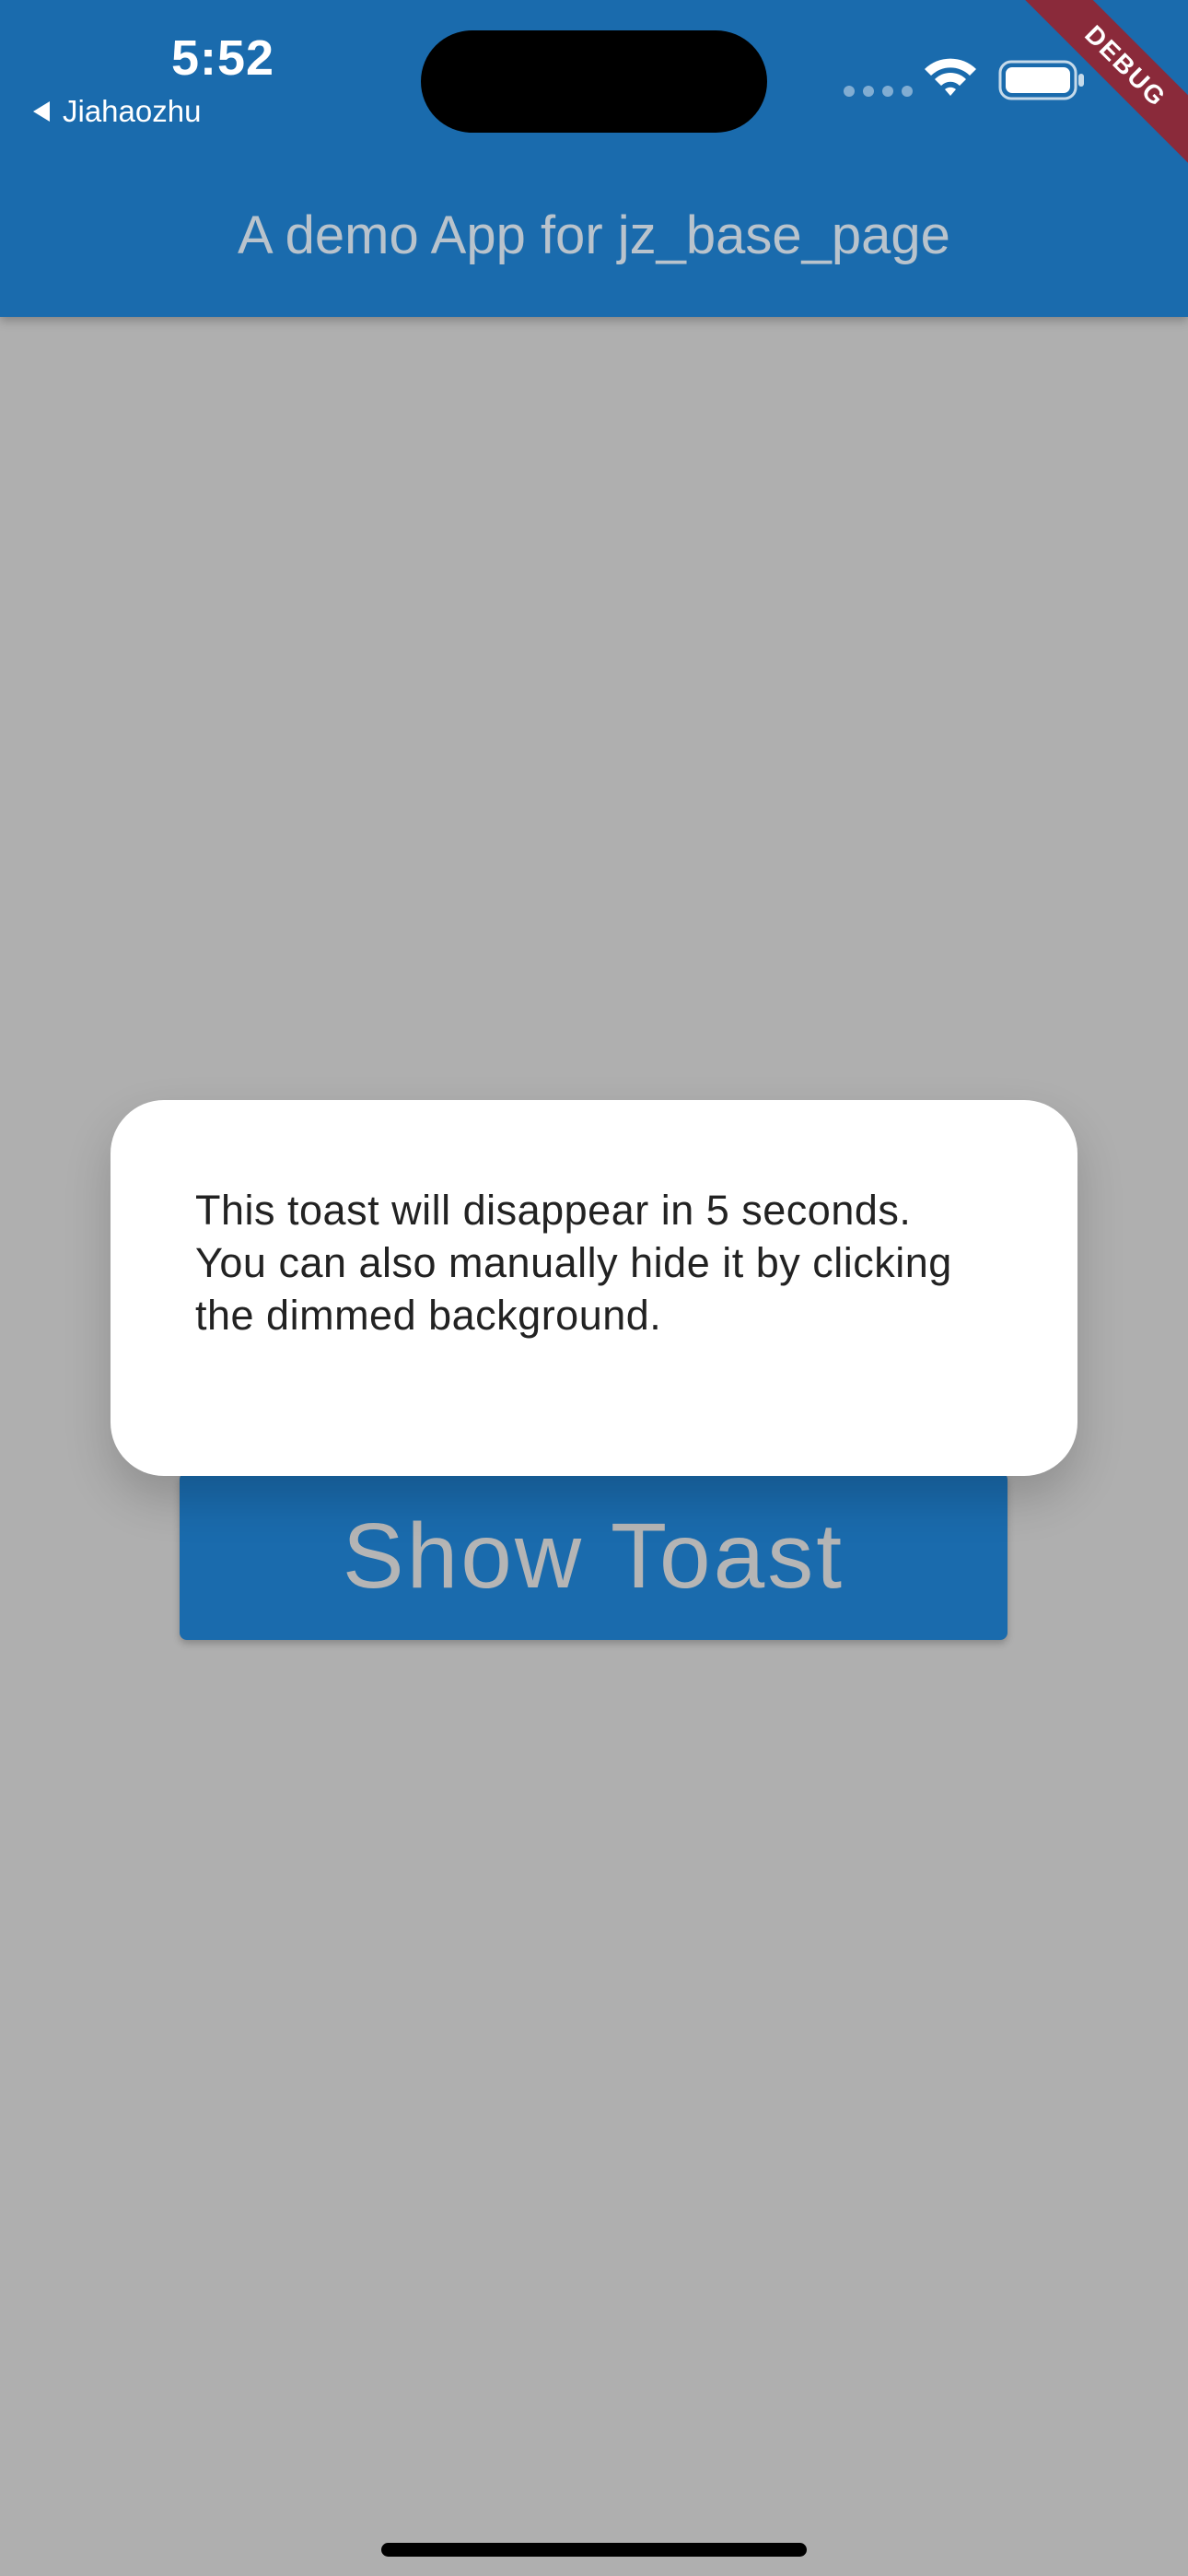 This screenshot has width=1188, height=2576. What do you see at coordinates (41, 111) in the screenshot?
I see `back-triangle-icon` at bounding box center [41, 111].